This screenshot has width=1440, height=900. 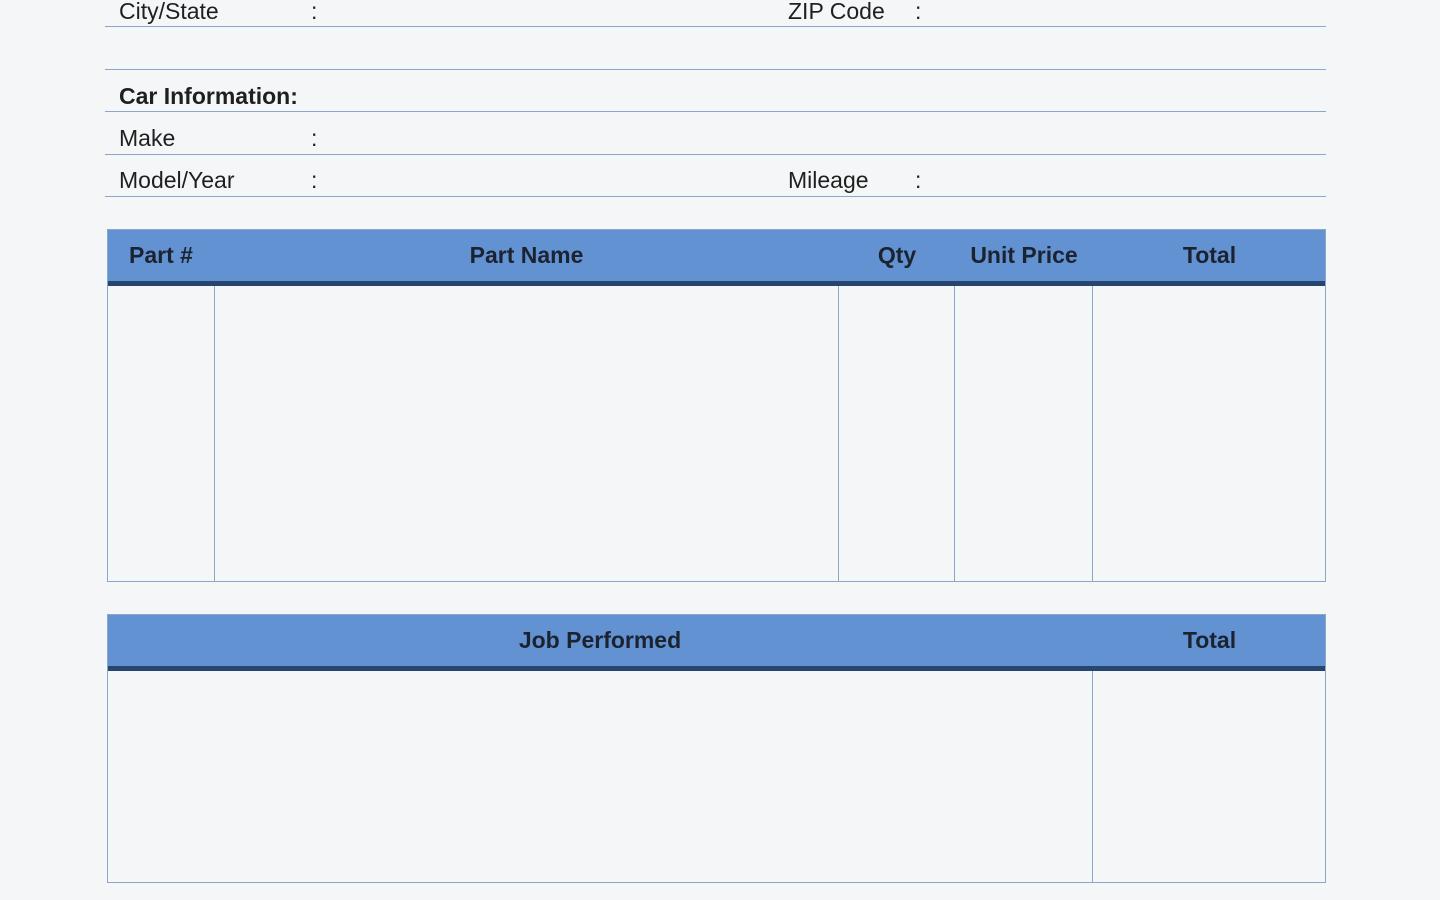 What do you see at coordinates (161, 433) in the screenshot?
I see `part-number-cell` at bounding box center [161, 433].